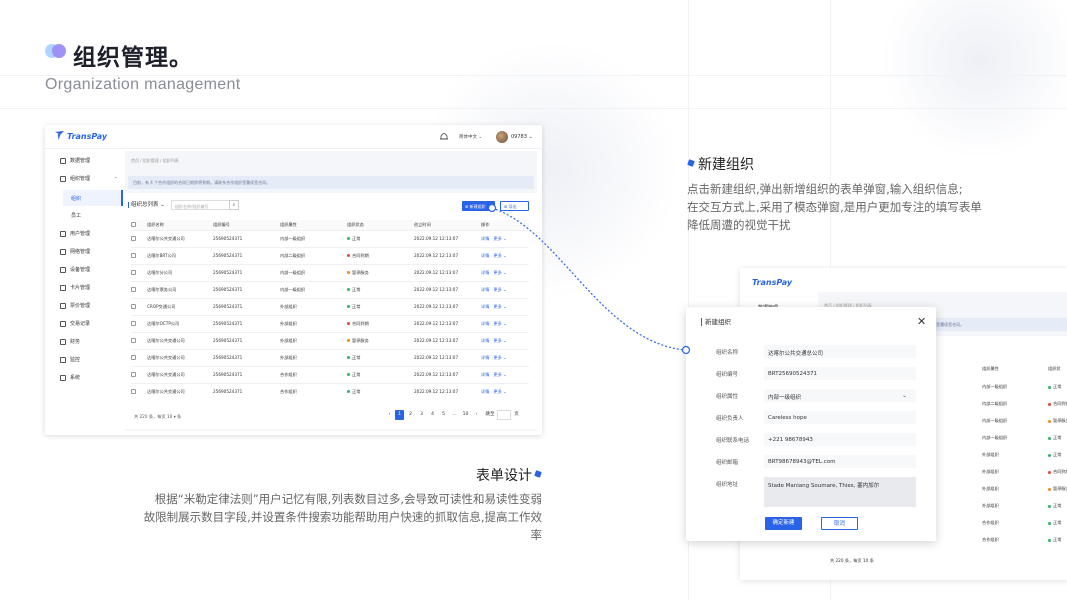 This screenshot has width=1067, height=600. I want to click on new-org-button: ⊞ 新建组织, so click(478, 206).